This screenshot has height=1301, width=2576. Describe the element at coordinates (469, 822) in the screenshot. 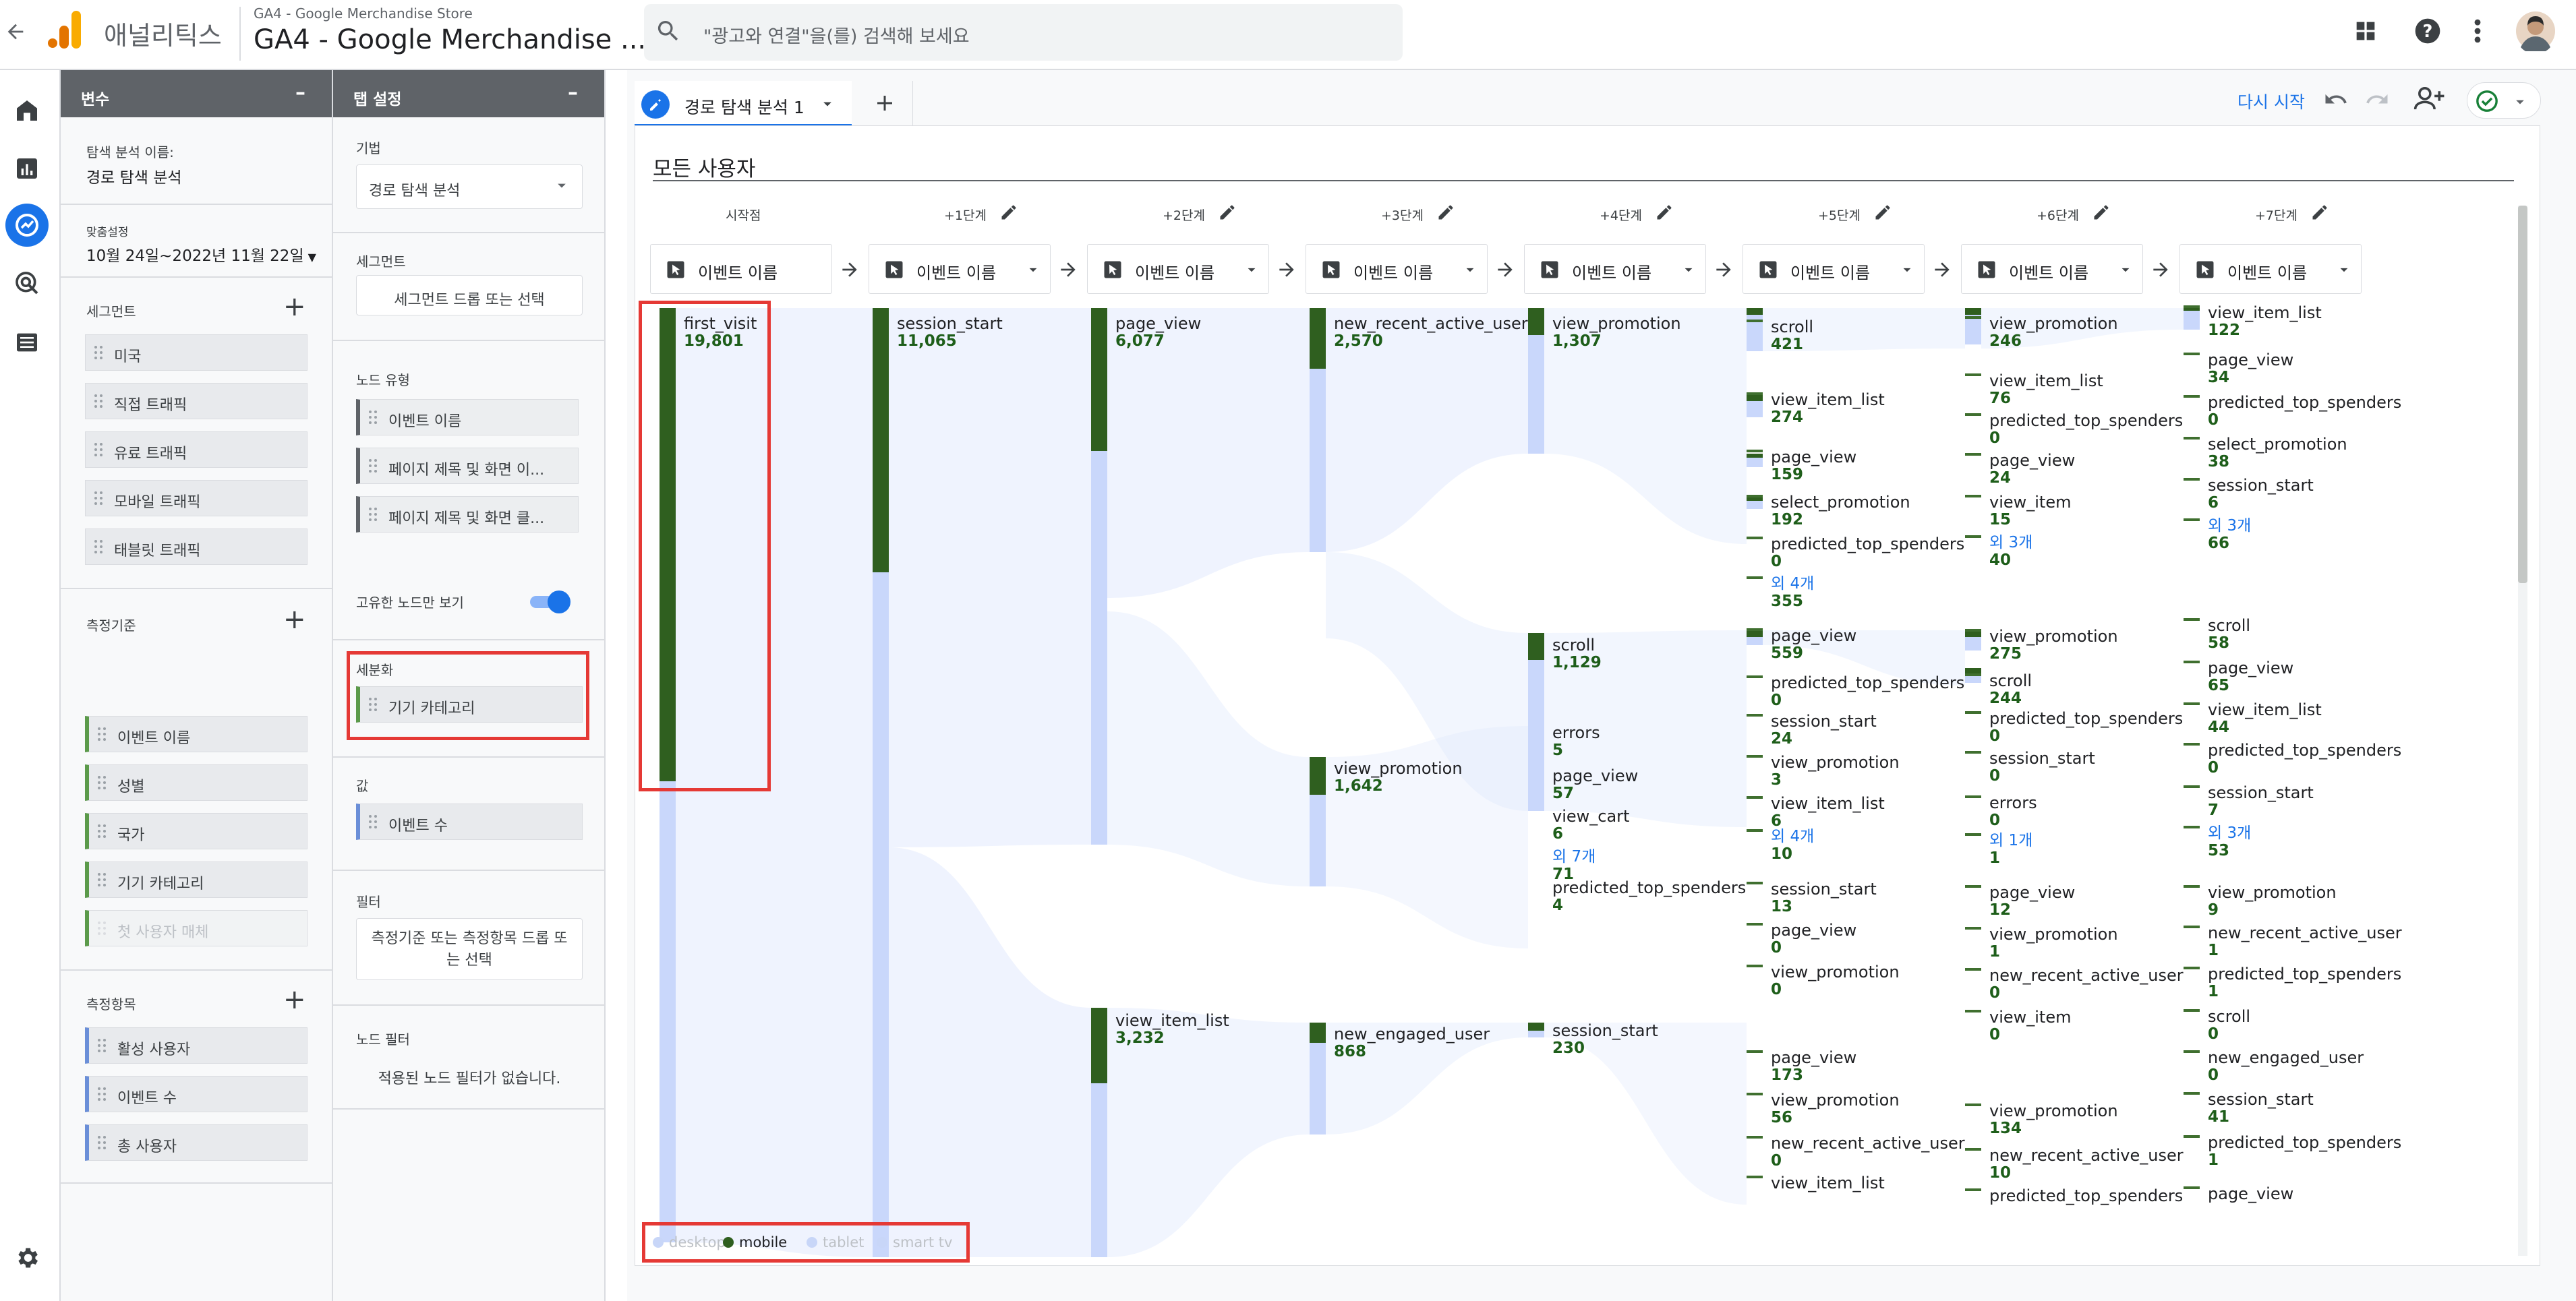

I see `value-chip: 이벤트 수` at that location.